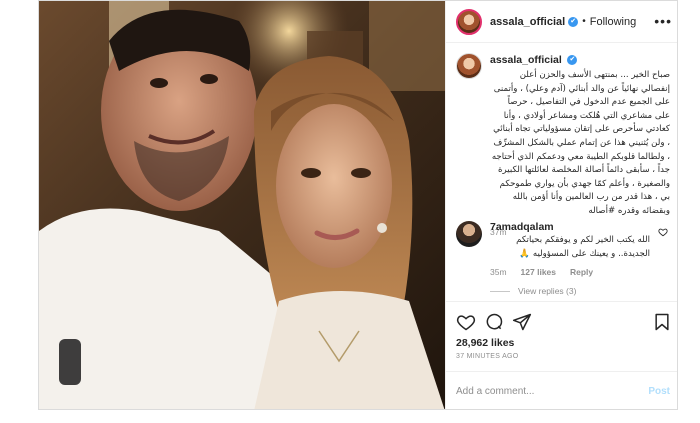  What do you see at coordinates (494, 322) in the screenshot?
I see `comment-icon` at bounding box center [494, 322].